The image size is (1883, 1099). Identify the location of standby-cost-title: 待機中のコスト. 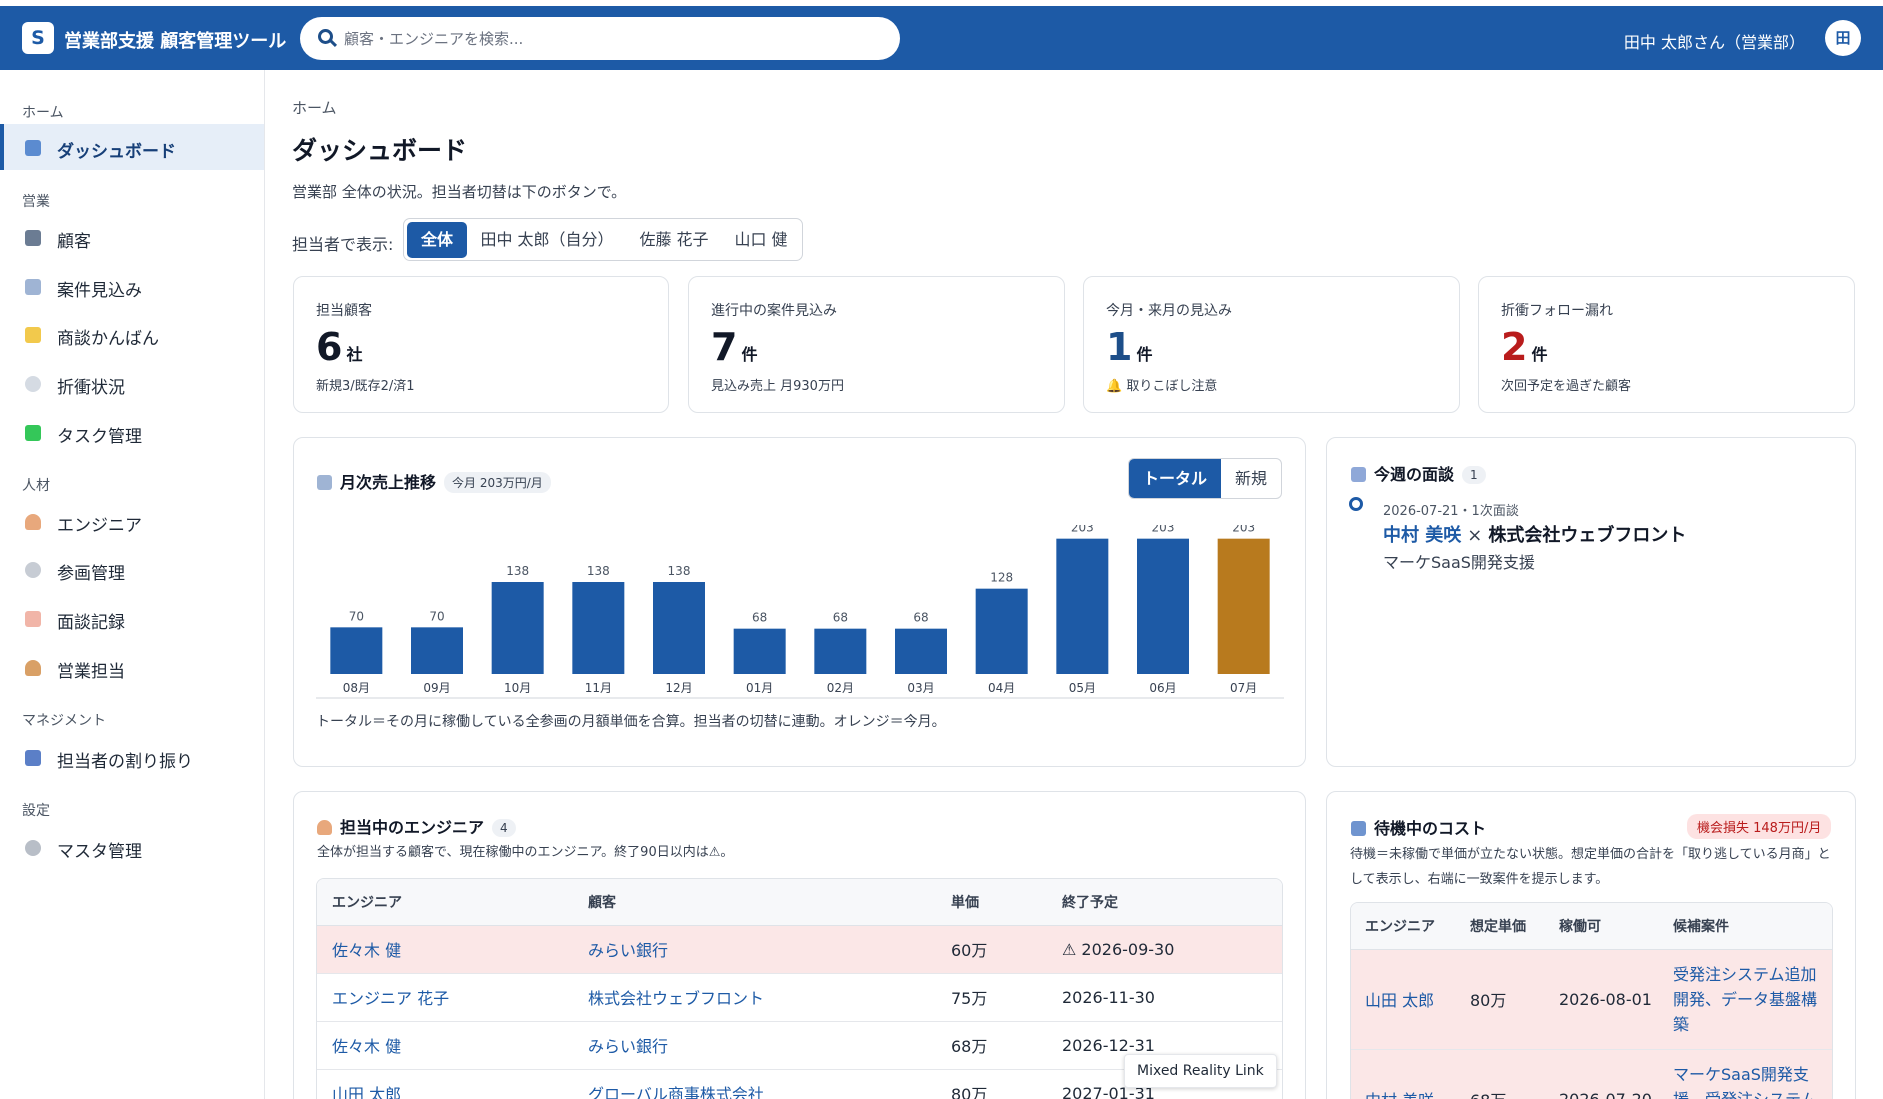
(1418, 827).